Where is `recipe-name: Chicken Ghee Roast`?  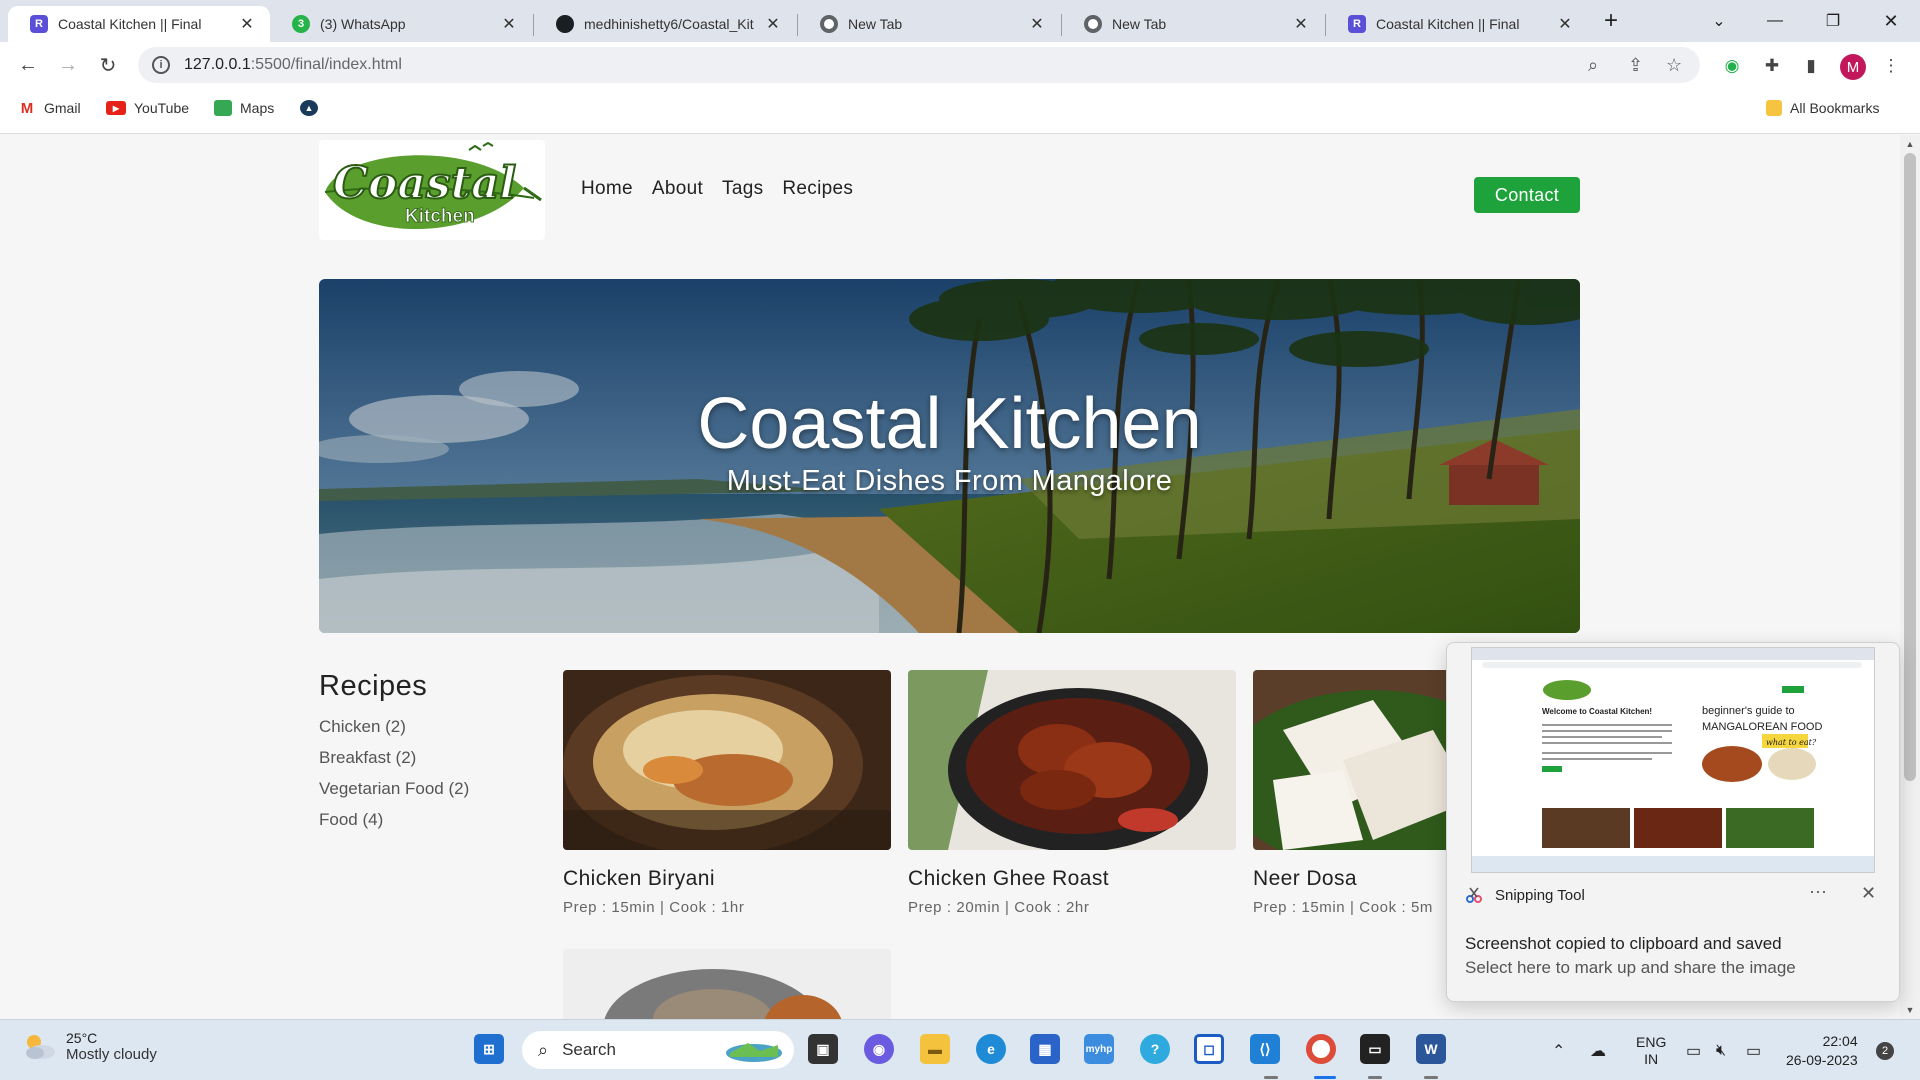 recipe-name: Chicken Ghee Roast is located at coordinates (1072, 879).